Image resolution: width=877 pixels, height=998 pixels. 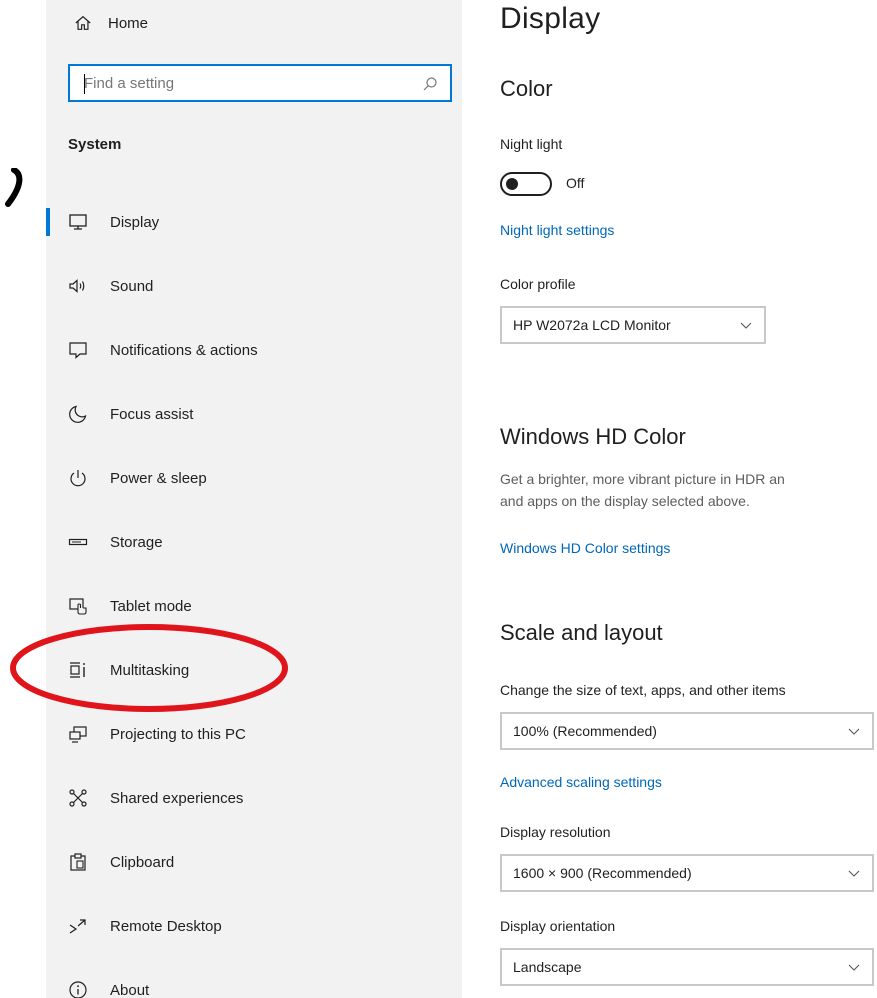 What do you see at coordinates (84, 84) in the screenshot?
I see `text-caret` at bounding box center [84, 84].